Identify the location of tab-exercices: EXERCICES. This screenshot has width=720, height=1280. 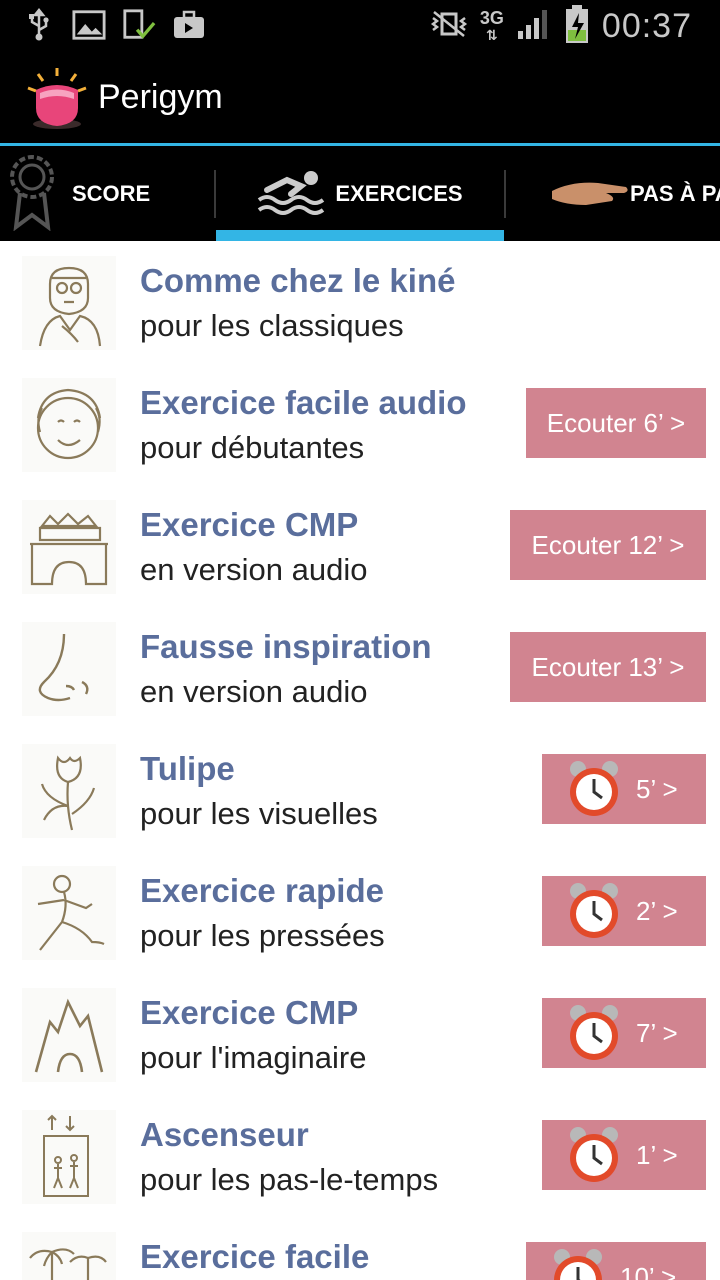
(360, 193).